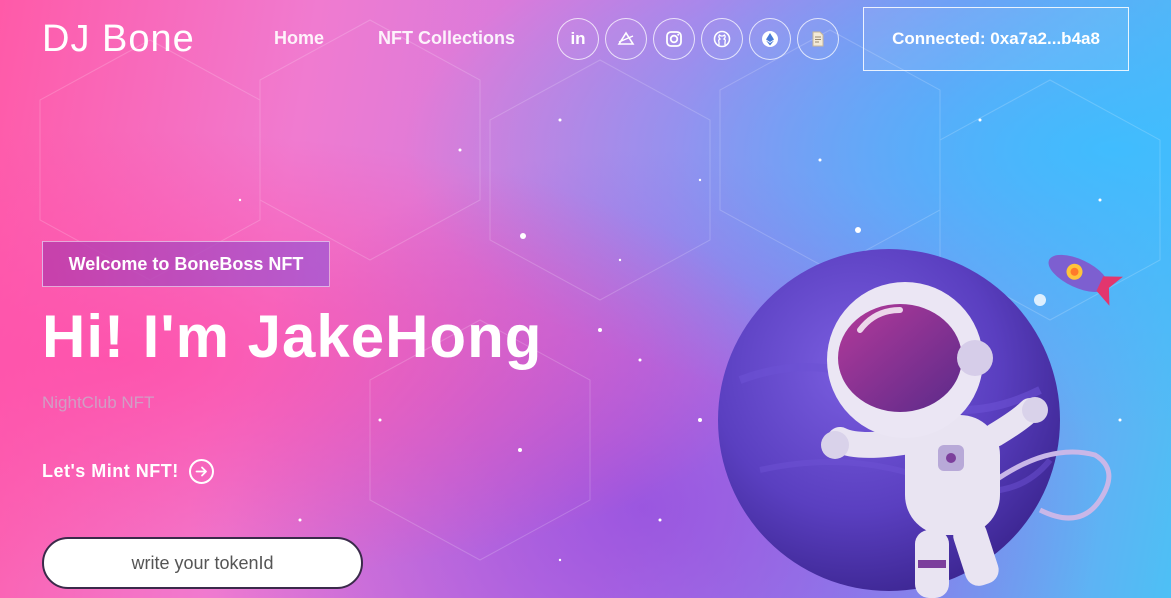 This screenshot has width=1171, height=598. I want to click on linkedin-icon: in, so click(578, 38).